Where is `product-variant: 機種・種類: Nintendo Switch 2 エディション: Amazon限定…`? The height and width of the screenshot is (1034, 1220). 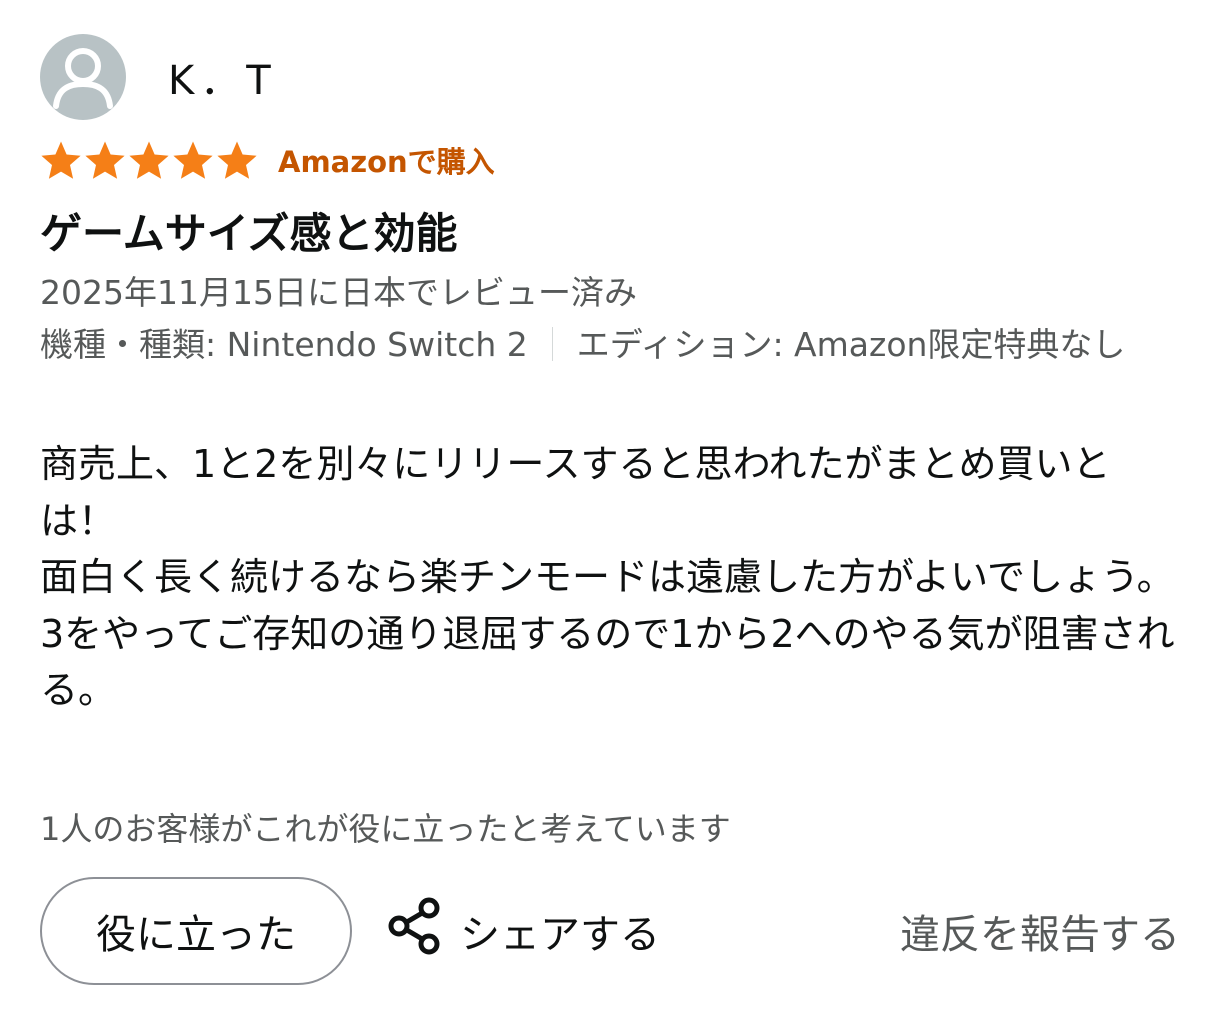 product-variant: 機種・種類: Nintendo Switch 2 エディション: Amazon限定… is located at coordinates (610, 345).